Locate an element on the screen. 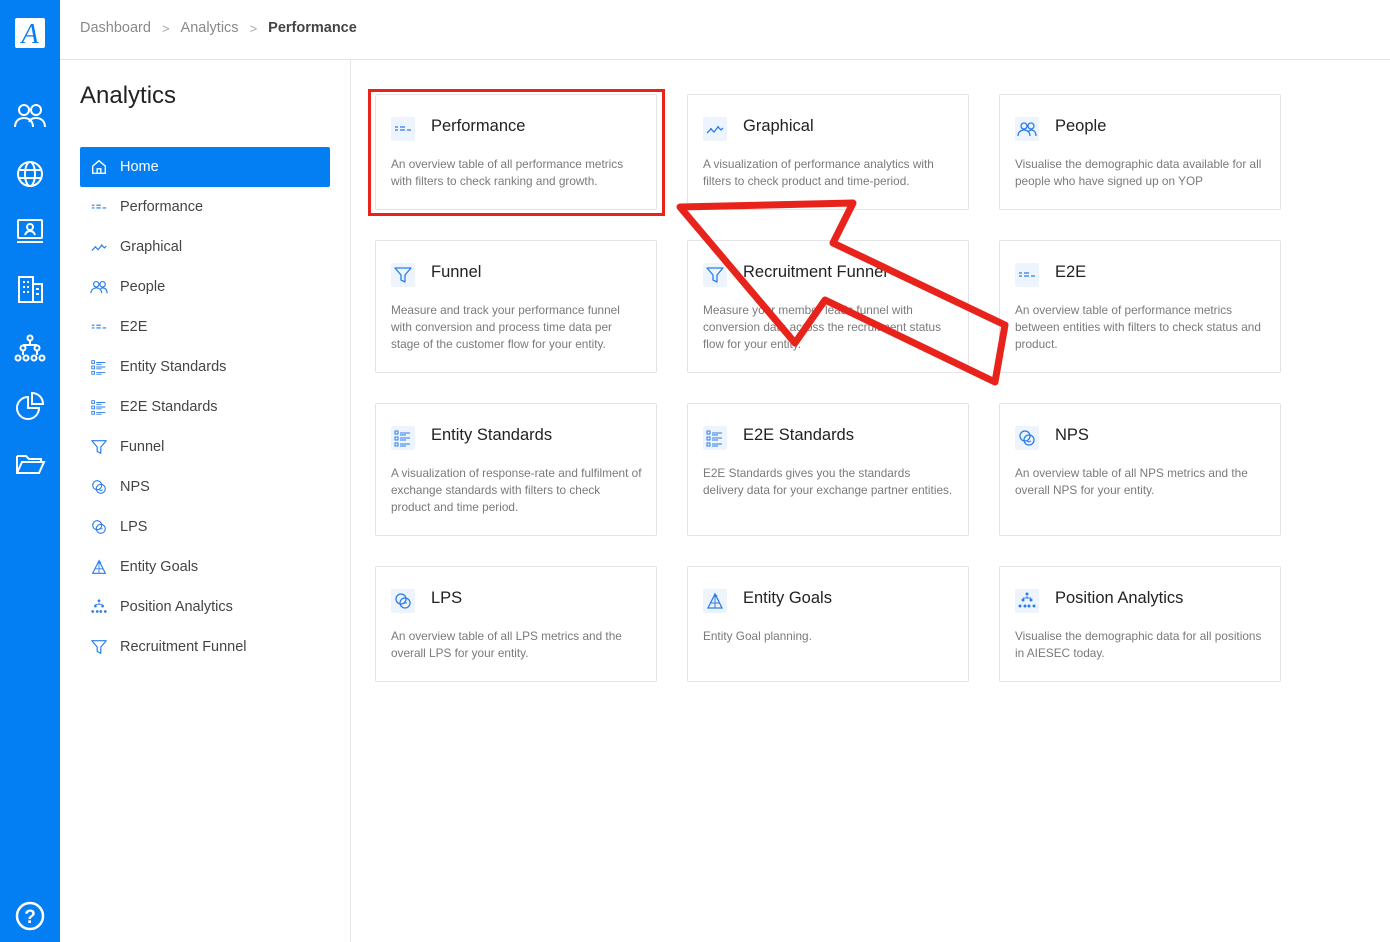 The image size is (1390, 942). sidebar-item-label: Performance is located at coordinates (162, 207).